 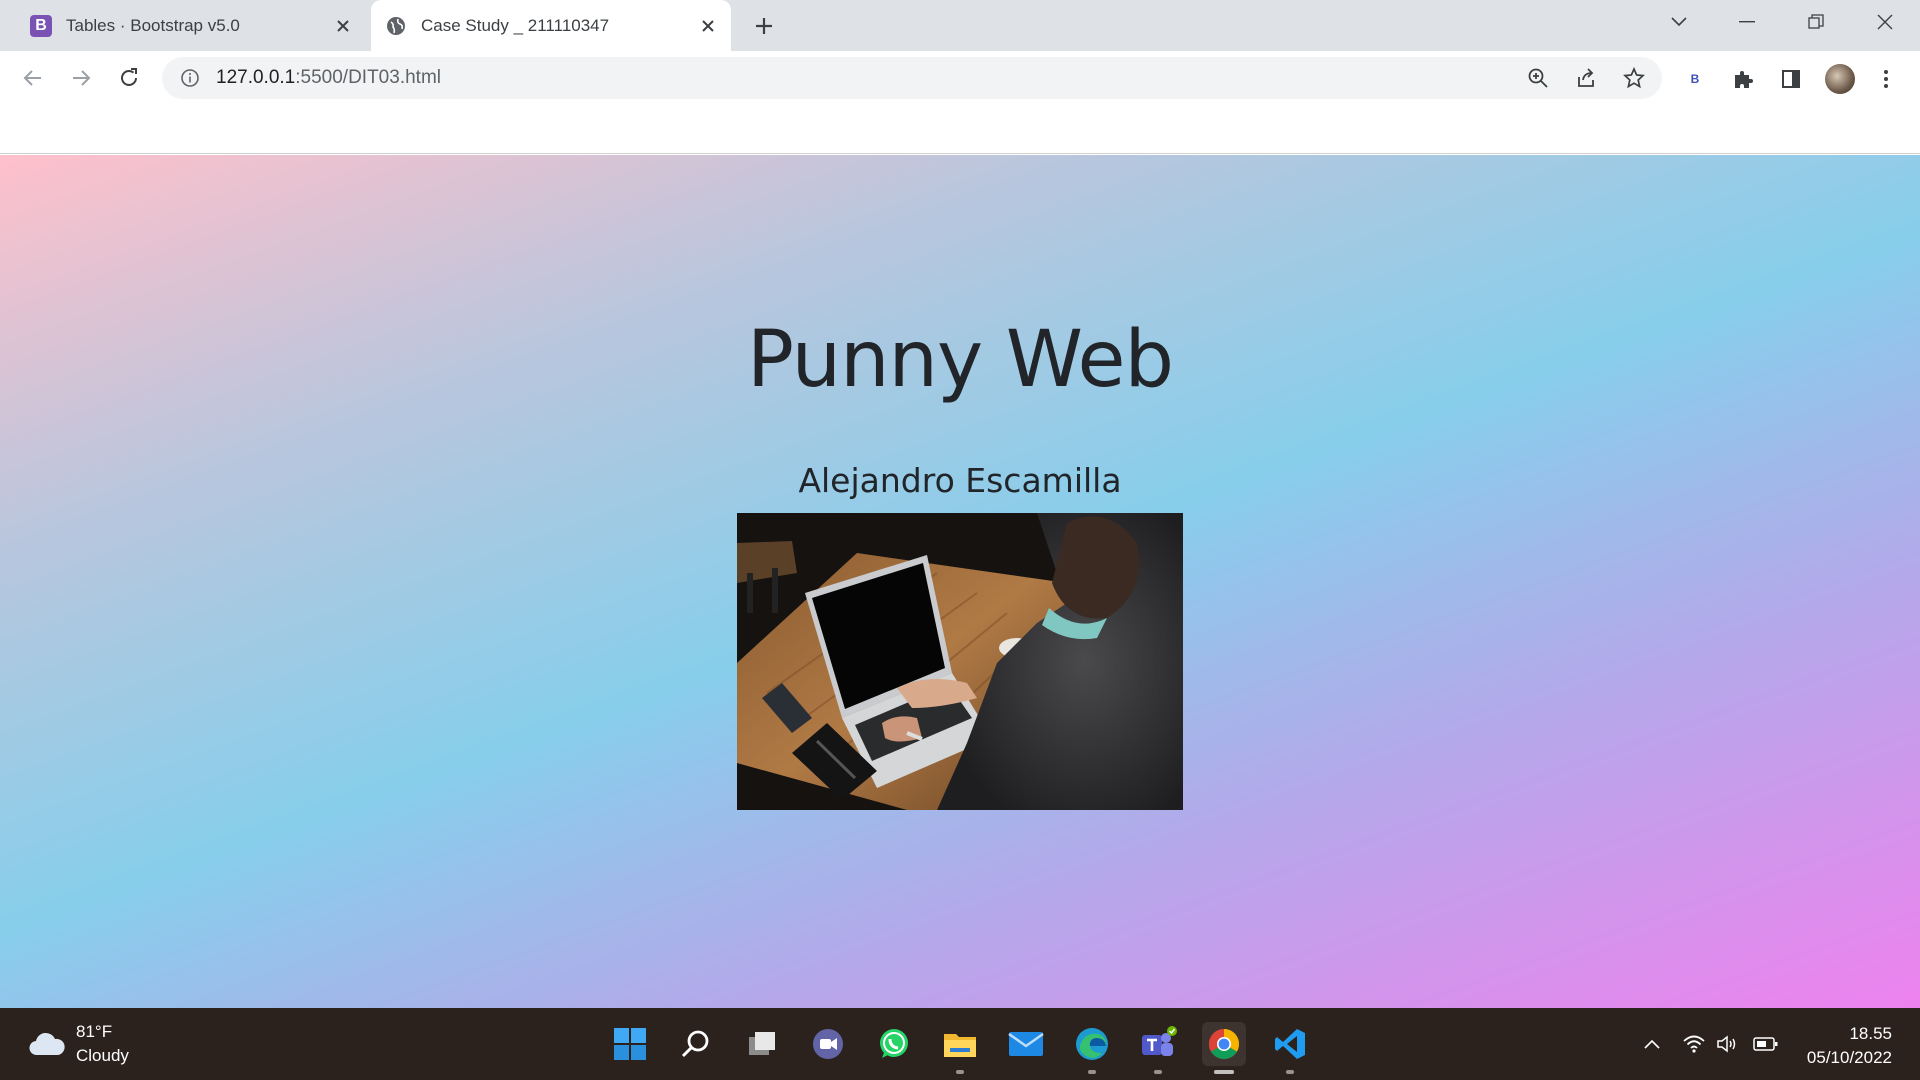 I want to click on address-bar: 127.0.0.1:5500/DIT03.html, so click(x=912, y=78).